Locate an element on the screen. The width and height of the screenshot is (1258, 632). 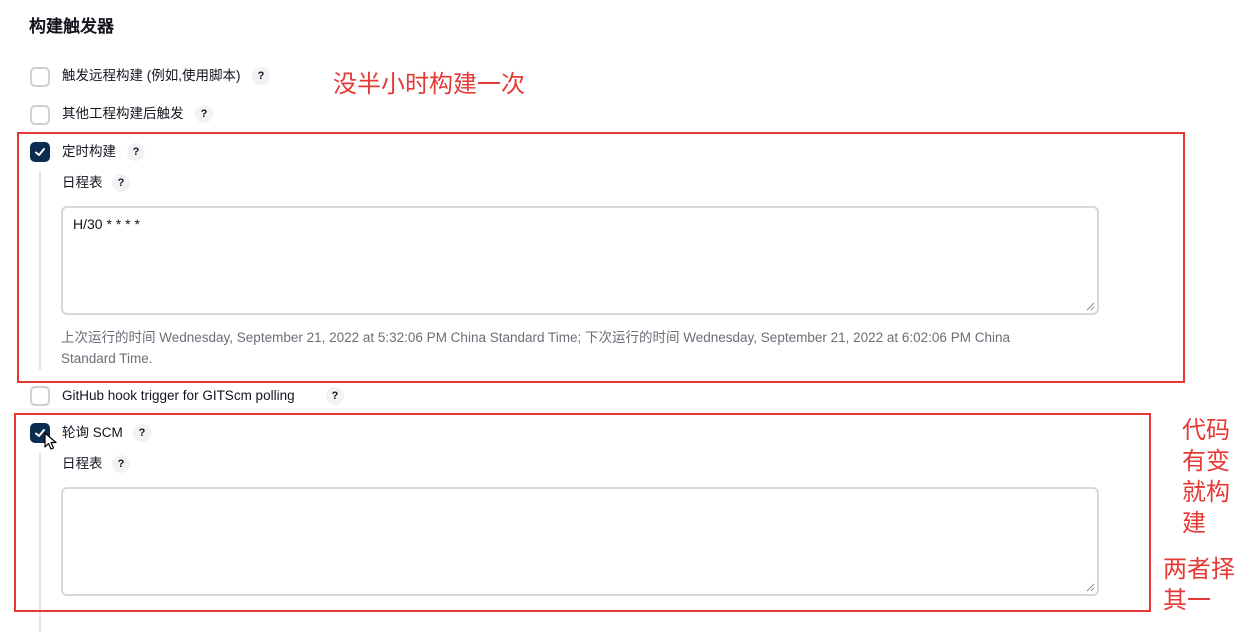
github-hook-checkbox is located at coordinates (40, 396).